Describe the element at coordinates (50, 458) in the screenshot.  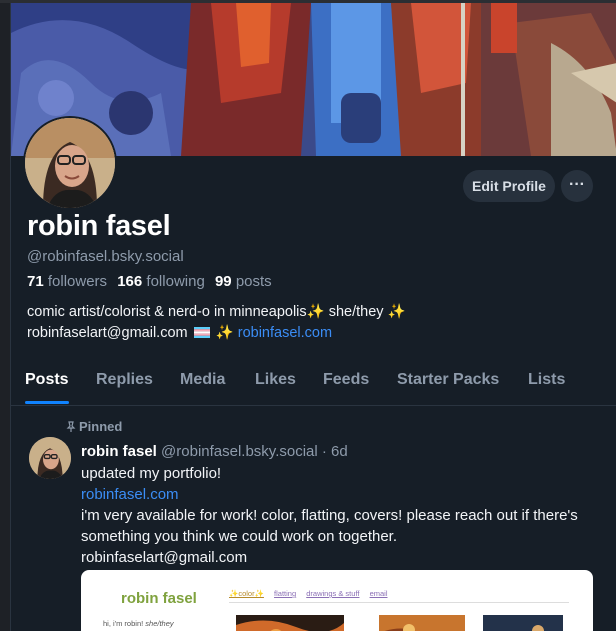
I see `post-author-avatar` at that location.